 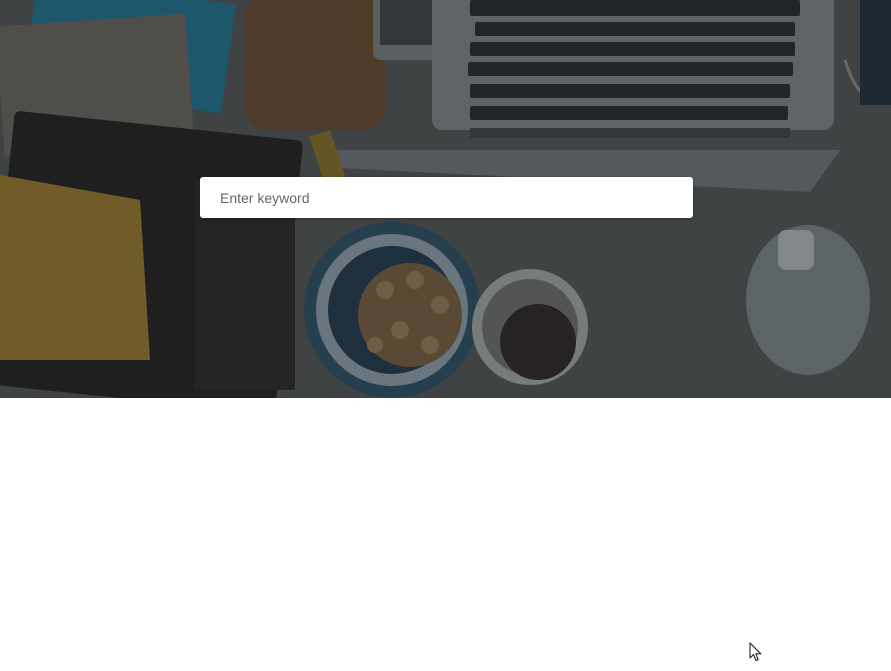 What do you see at coordinates (755, 652) in the screenshot?
I see `mouse-pointer-icon` at bounding box center [755, 652].